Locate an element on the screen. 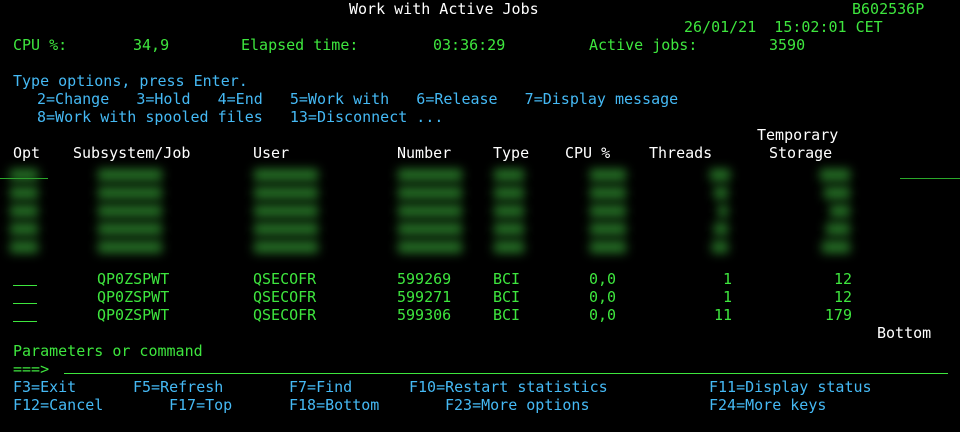 This screenshot has width=960, height=432. f10-restart-statistics-key: F10=Restart statistics is located at coordinates (508, 387).